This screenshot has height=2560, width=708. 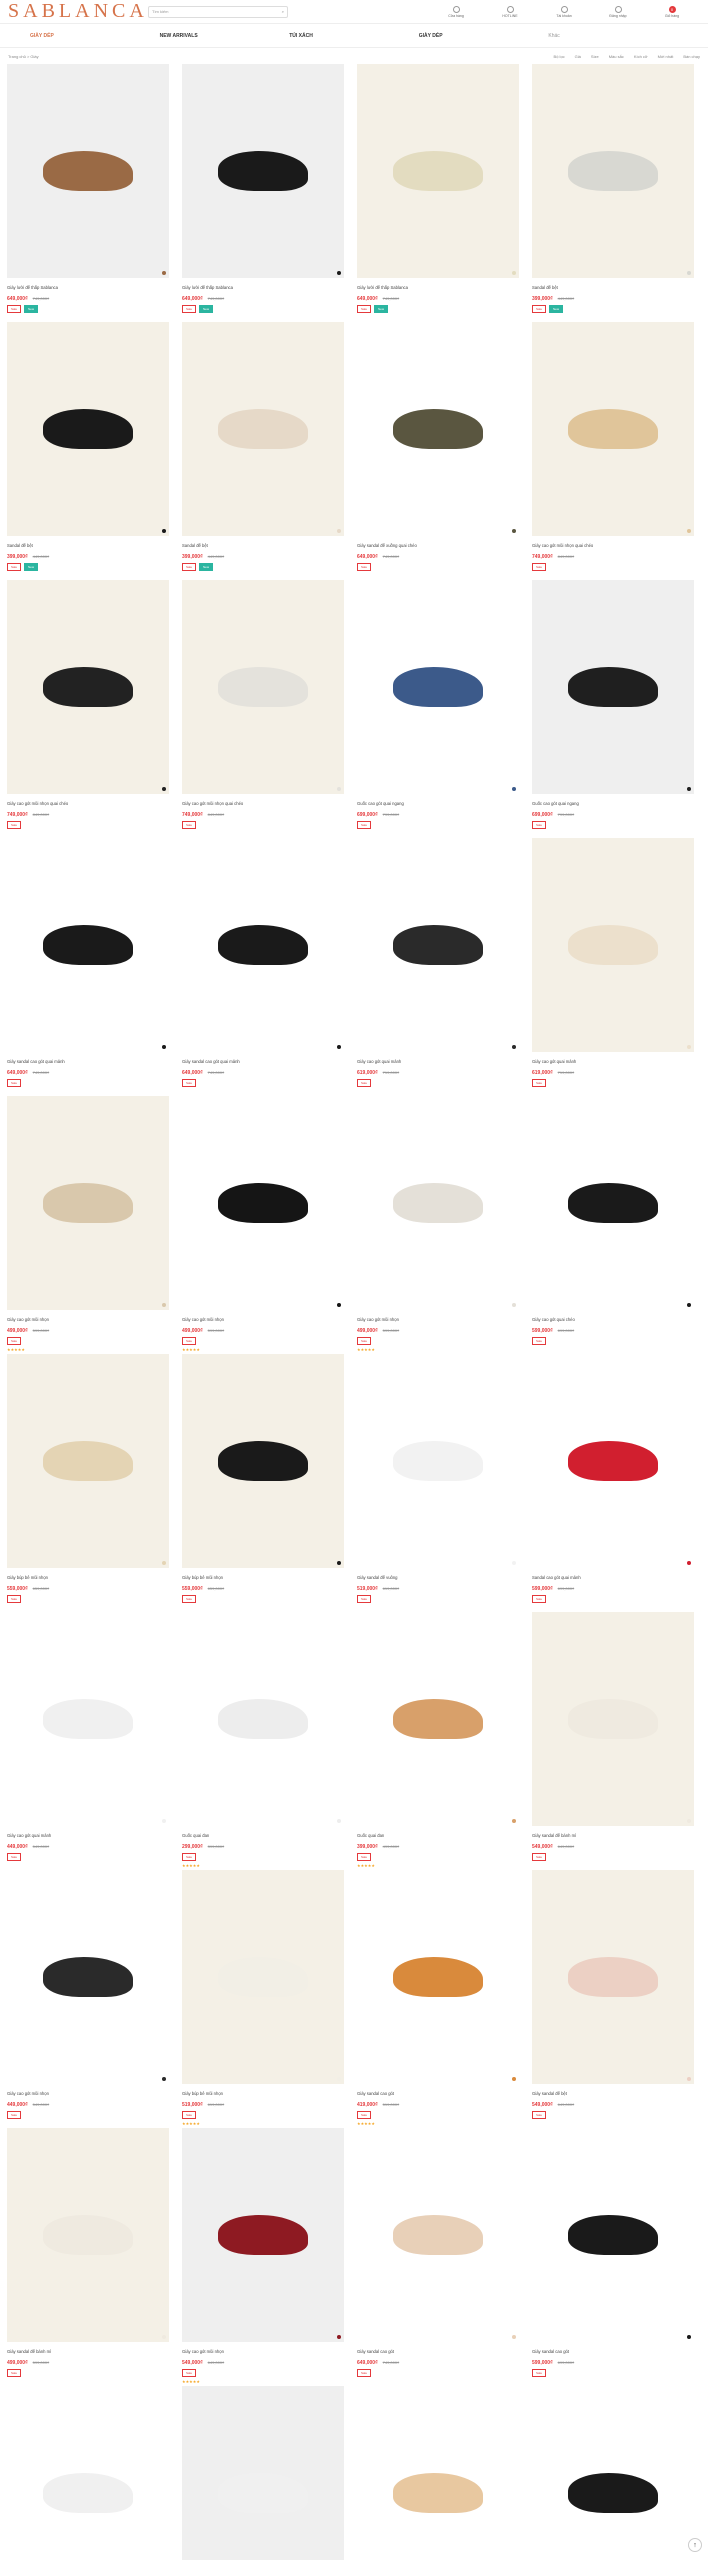 I want to click on header-icon-1: HOTLINE, so click(x=510, y=11).